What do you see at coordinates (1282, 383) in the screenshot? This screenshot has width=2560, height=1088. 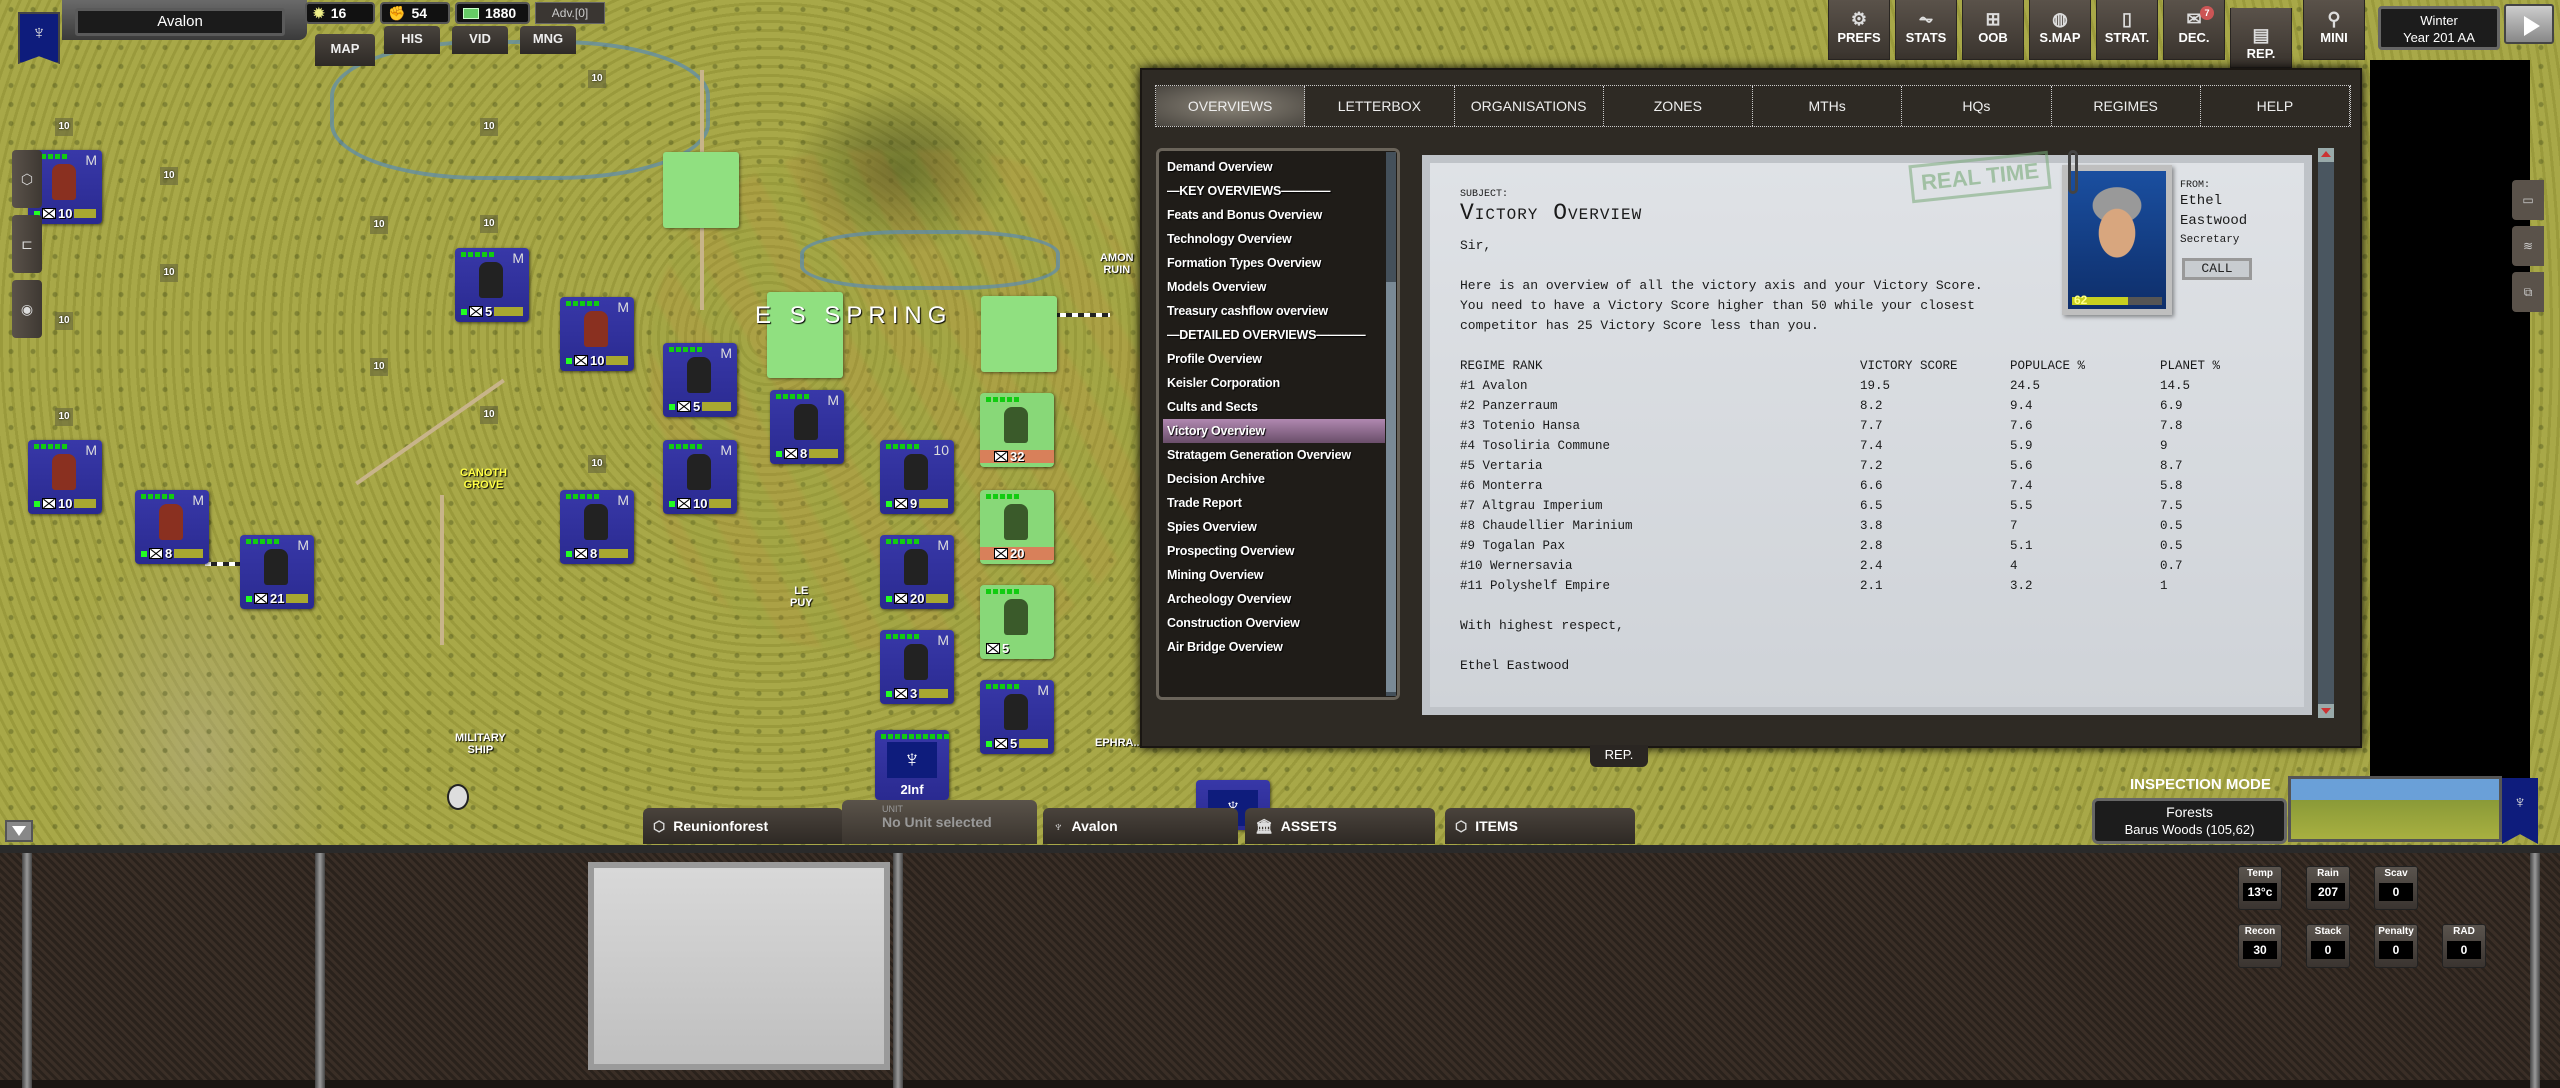 I see `overview-list-item: Keisler Corporation` at bounding box center [1282, 383].